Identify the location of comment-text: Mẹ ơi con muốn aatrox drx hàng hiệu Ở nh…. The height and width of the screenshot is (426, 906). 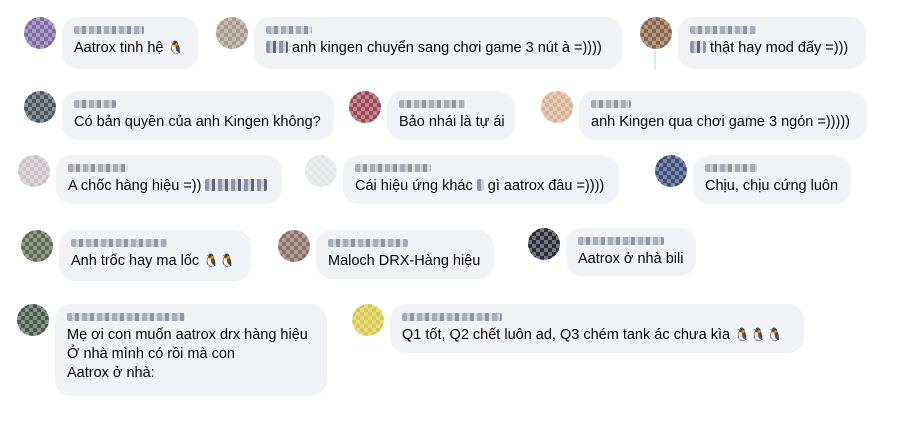
(187, 354).